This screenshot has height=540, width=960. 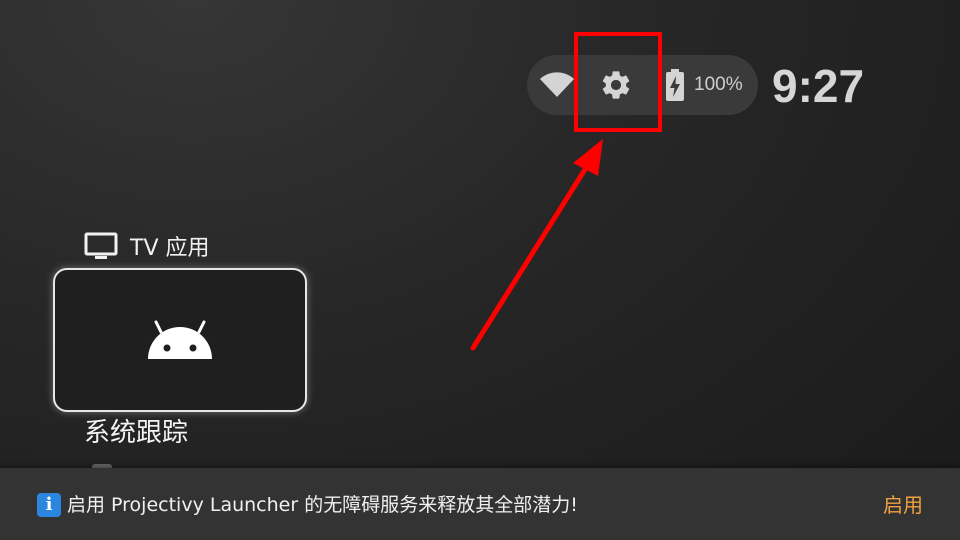 I want to click on app-card-system-trace, so click(x=180, y=340).